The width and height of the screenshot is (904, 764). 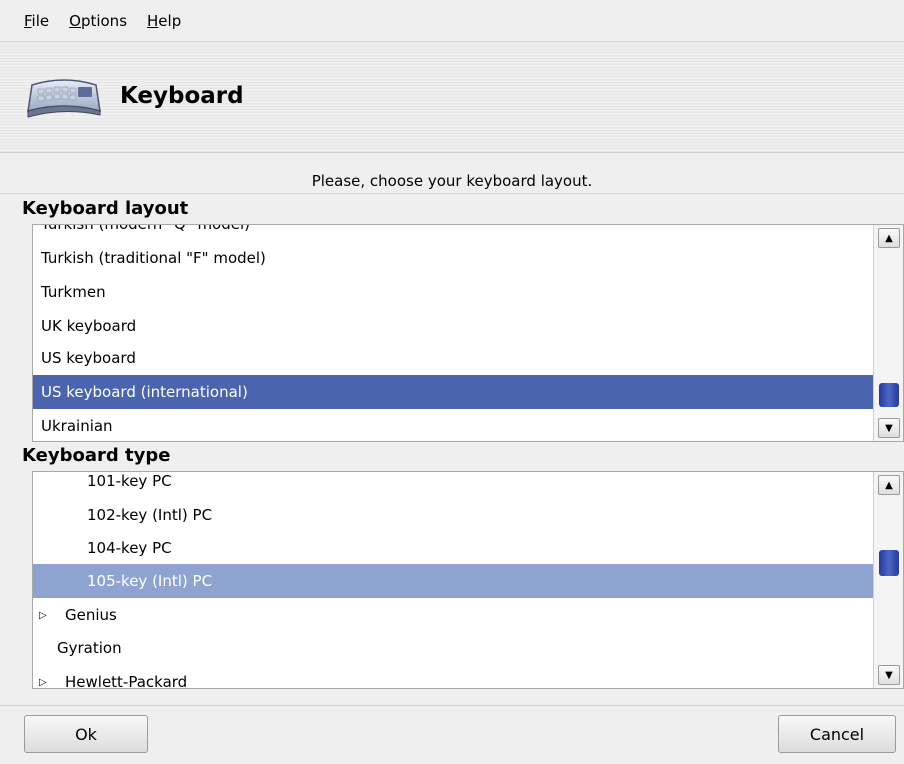 I want to click on layout-scrollbar: ▲ ▼, so click(x=888, y=333).